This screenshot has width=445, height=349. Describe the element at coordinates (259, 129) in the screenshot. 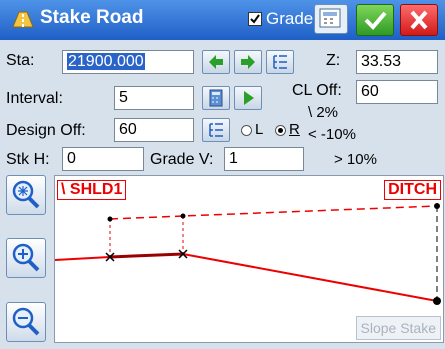

I see `side-left-label: L` at that location.